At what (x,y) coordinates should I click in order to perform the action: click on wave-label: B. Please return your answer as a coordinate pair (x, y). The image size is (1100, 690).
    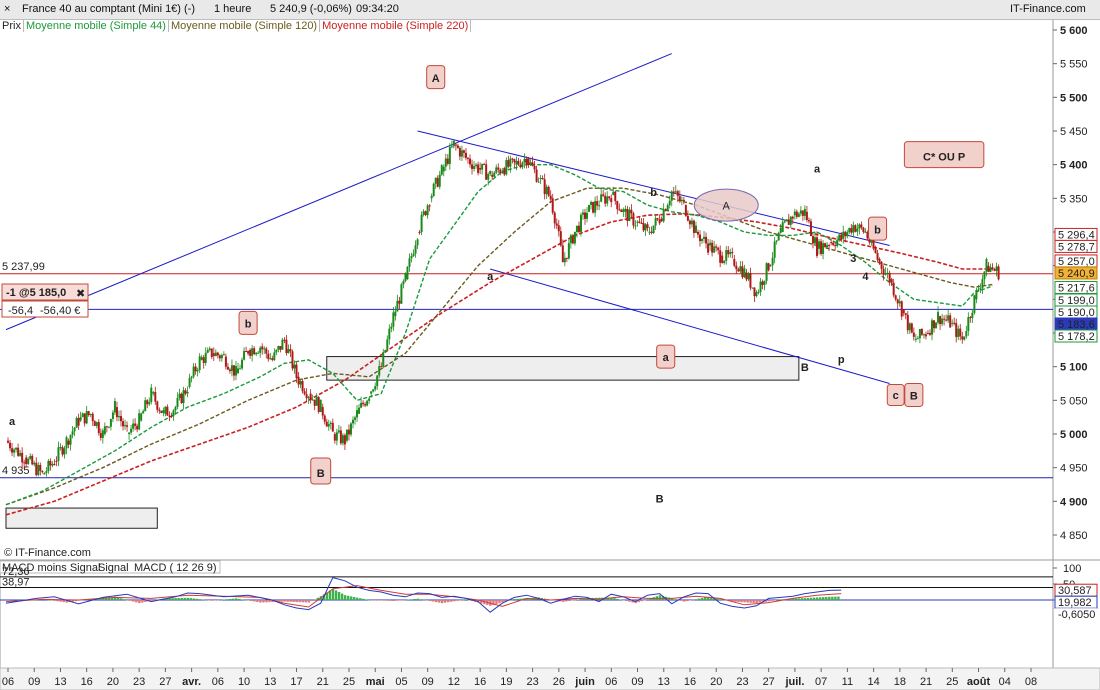
    Looking at the image, I should click on (660, 499).